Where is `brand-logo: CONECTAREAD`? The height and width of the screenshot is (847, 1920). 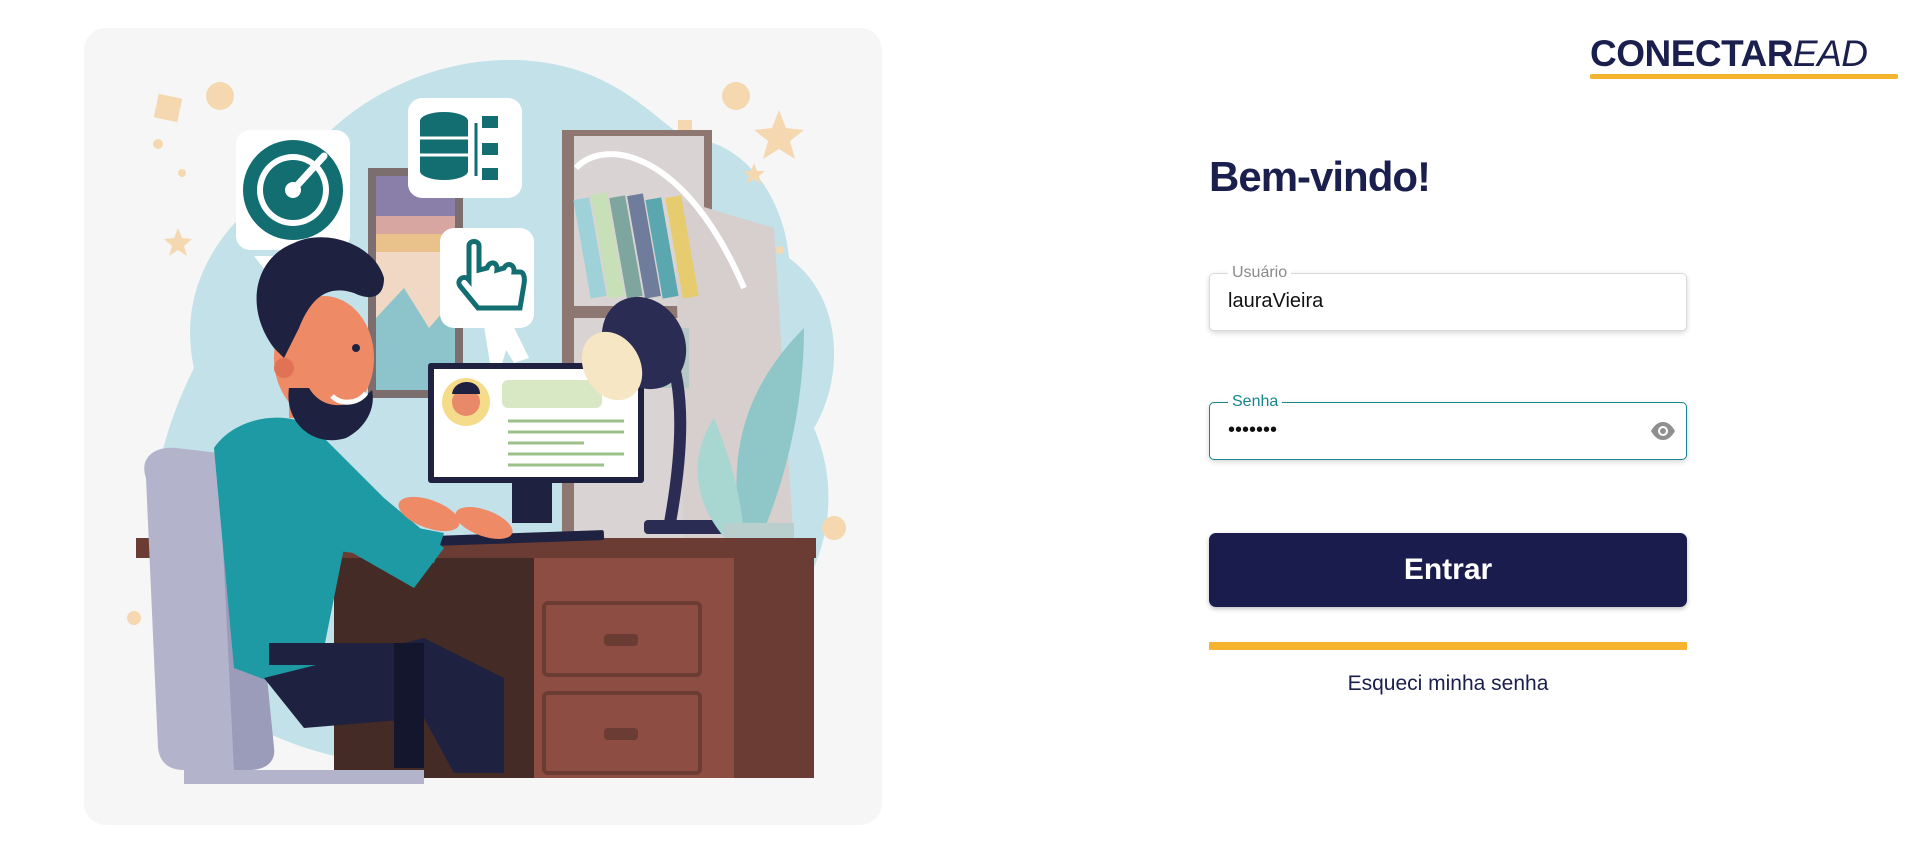 brand-logo: CONECTAREAD is located at coordinates (1745, 57).